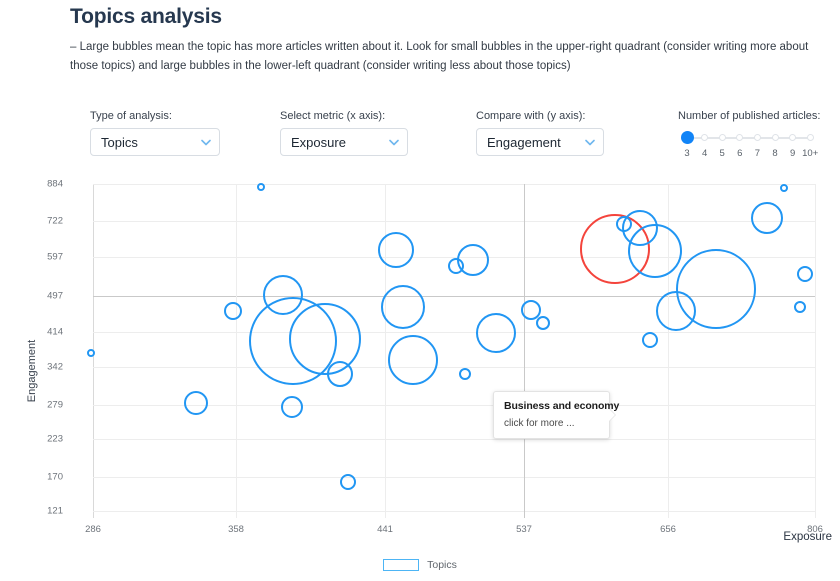  I want to click on slider-tick-4: 4, so click(704, 153).